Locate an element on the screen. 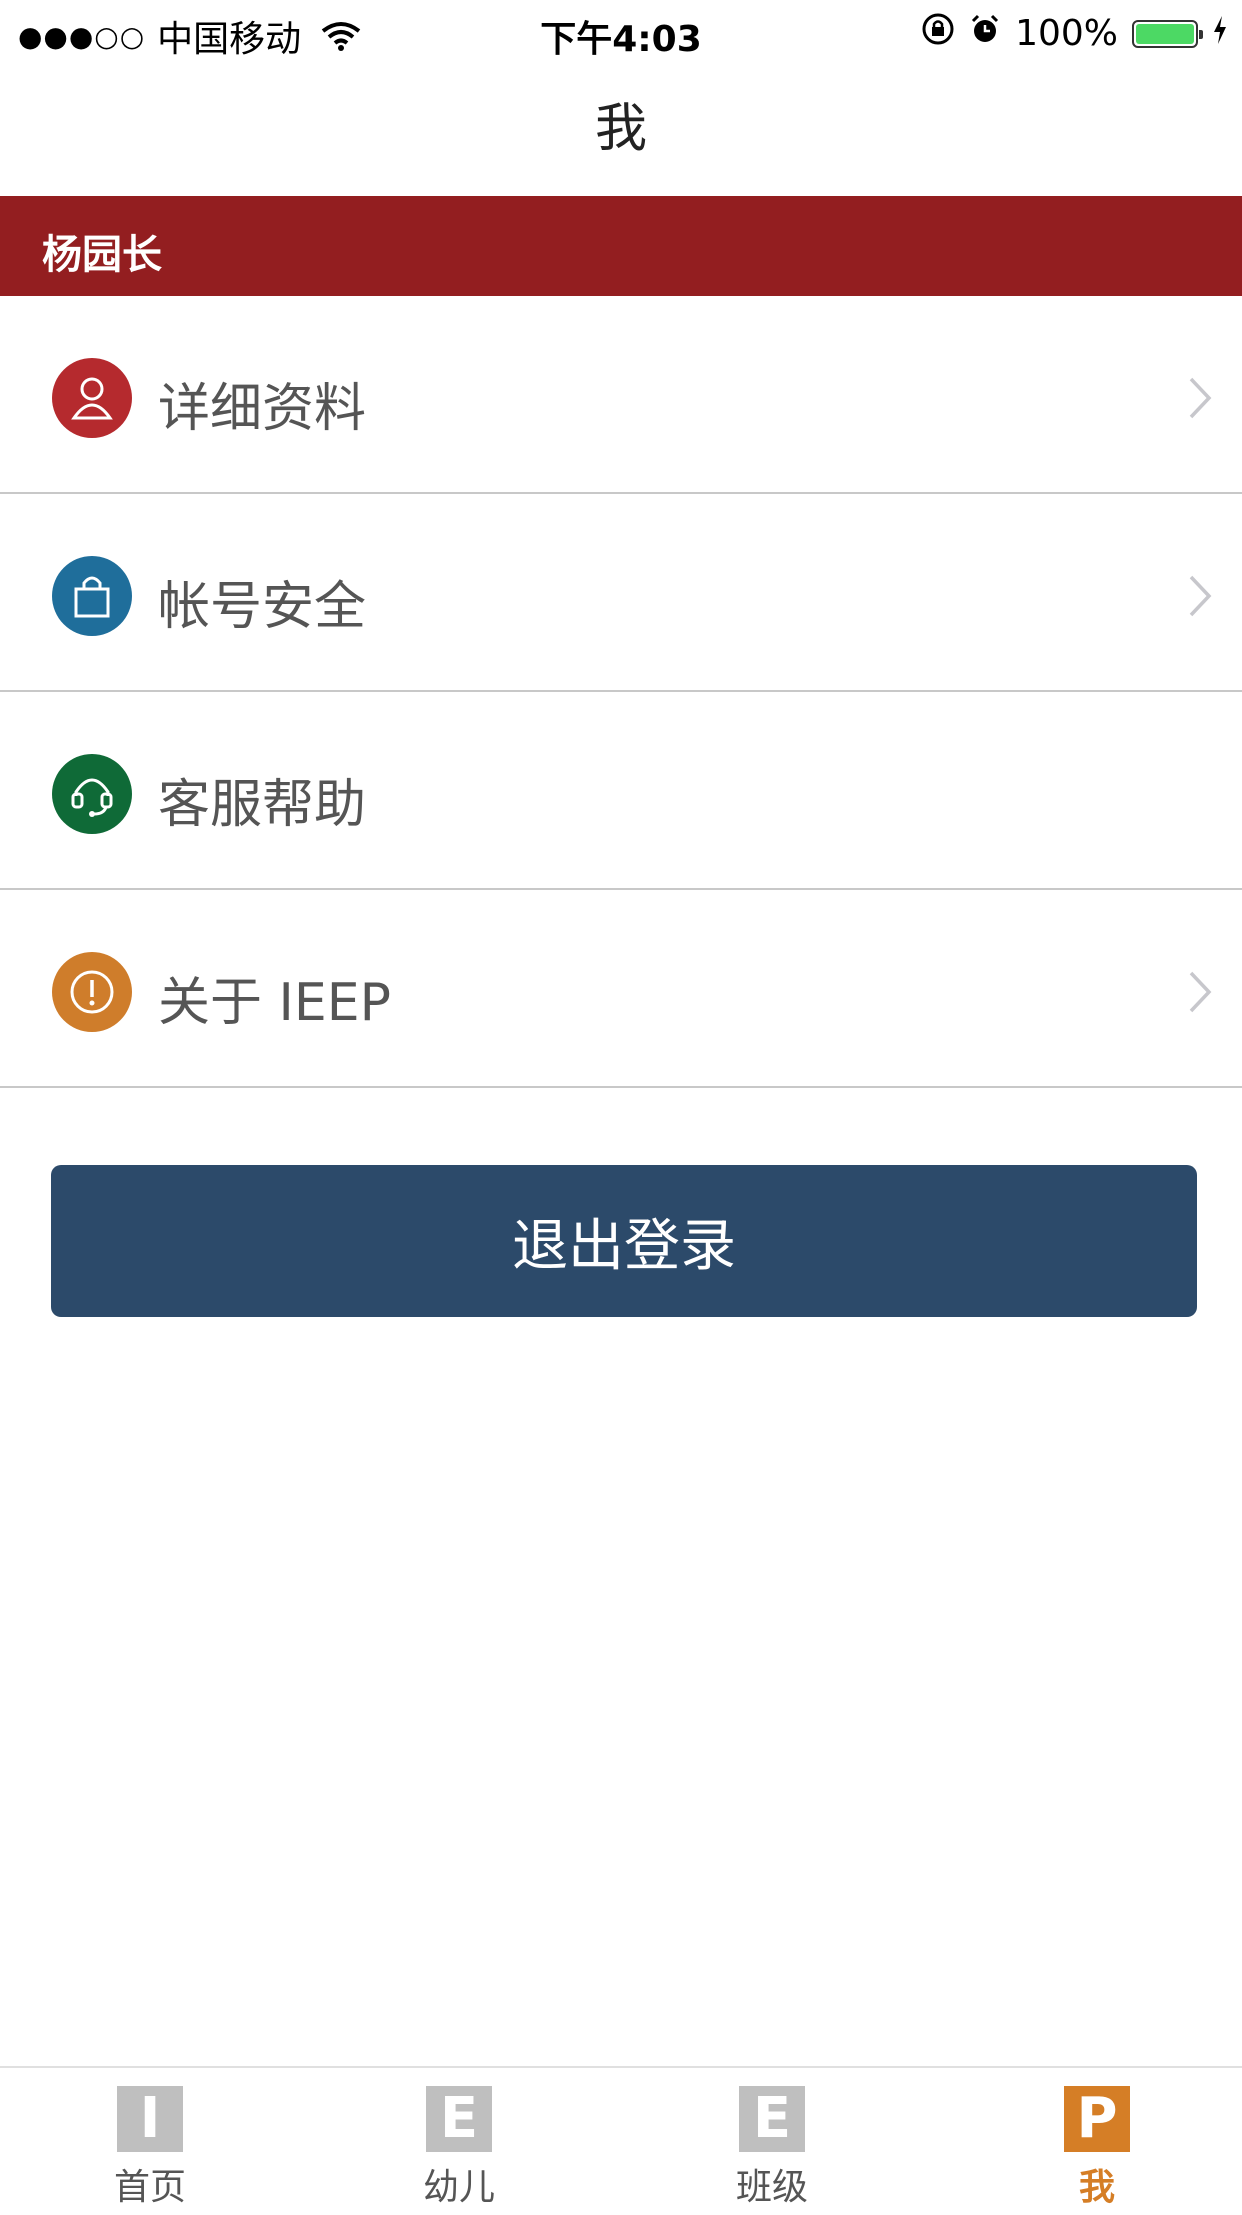 This screenshot has width=1242, height=2215. me-tab-icon: P is located at coordinates (1097, 2119).